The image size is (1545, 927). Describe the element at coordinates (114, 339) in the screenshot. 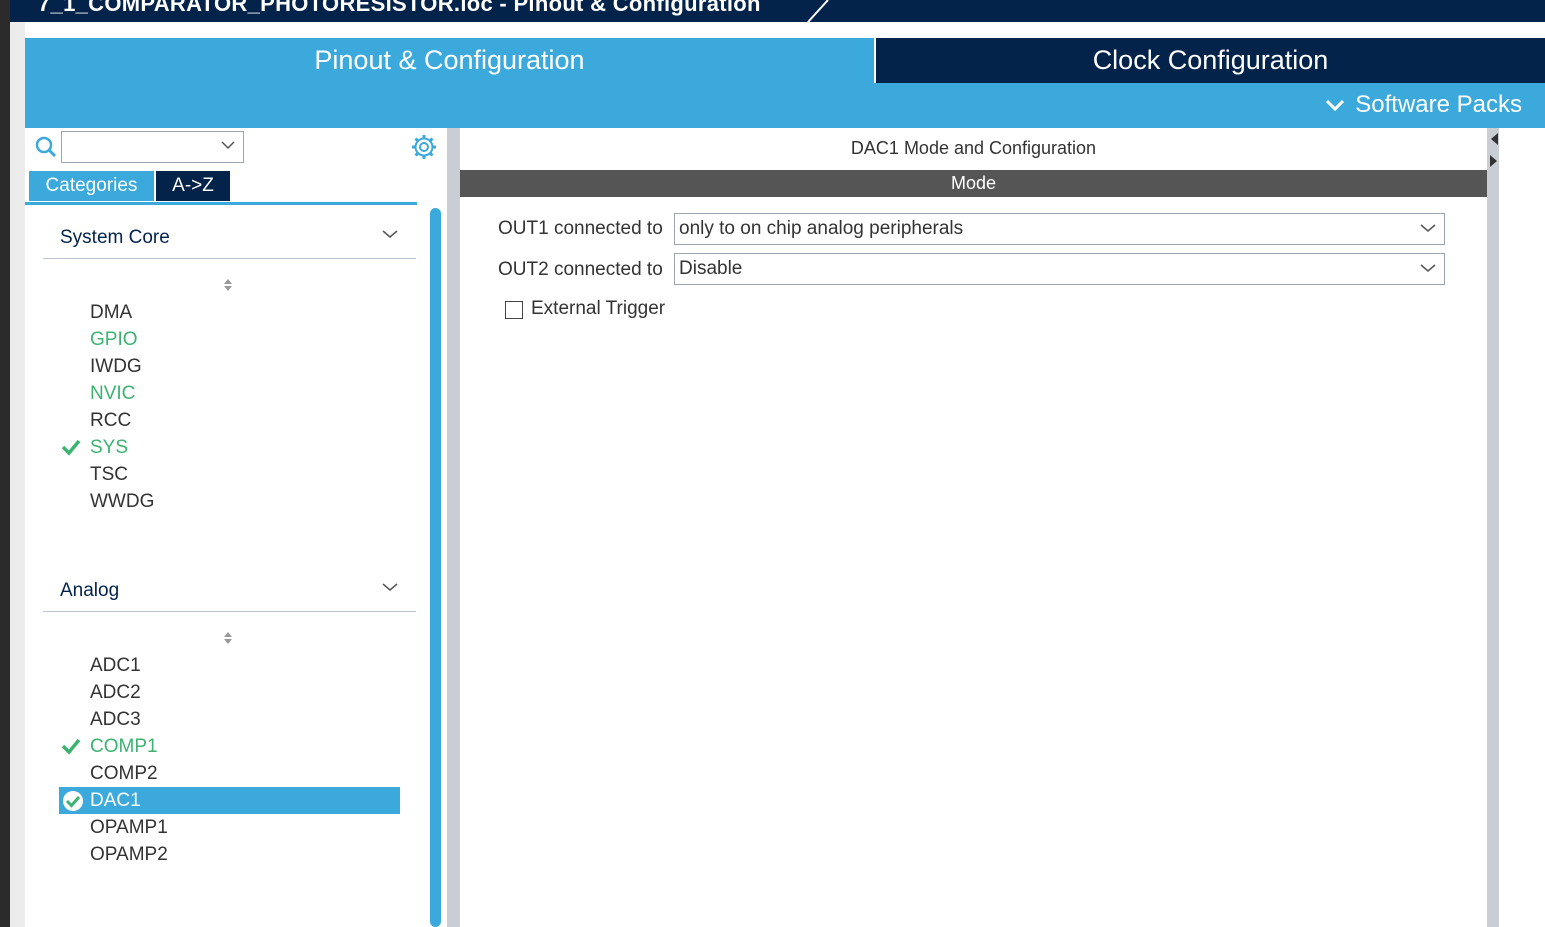

I see `list-item: GPIO` at that location.